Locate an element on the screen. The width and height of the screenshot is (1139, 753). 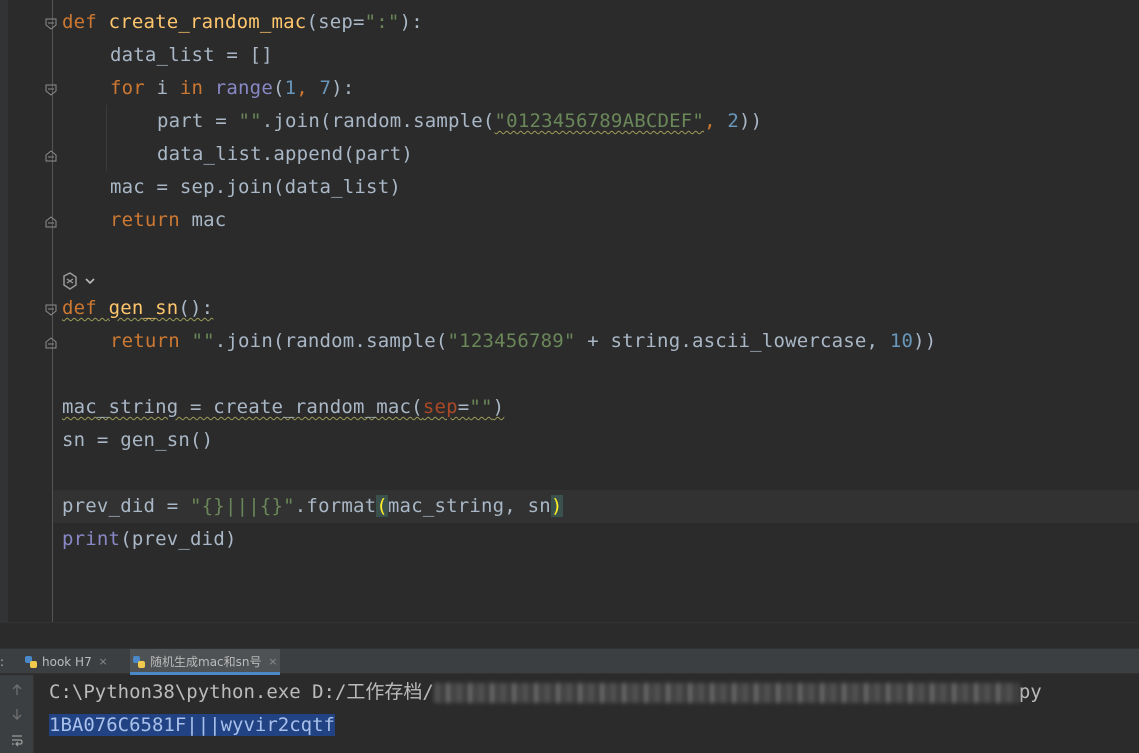
code-line: return mac is located at coordinates (168, 220).